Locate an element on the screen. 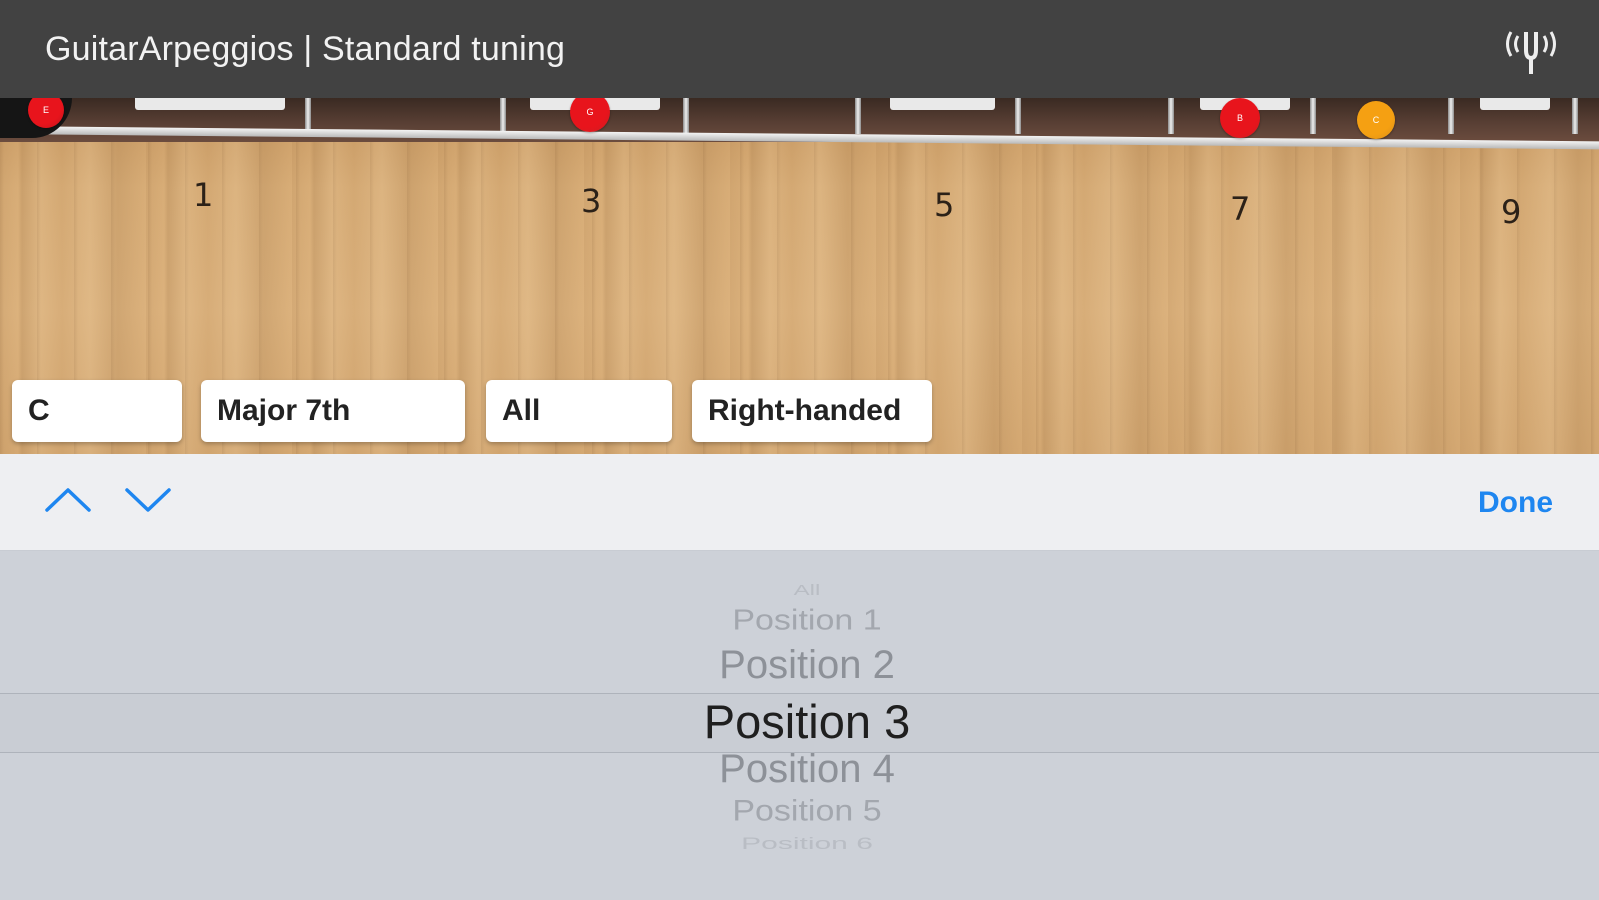 This screenshot has width=1599, height=900. fret-number: 1 is located at coordinates (203, 195).